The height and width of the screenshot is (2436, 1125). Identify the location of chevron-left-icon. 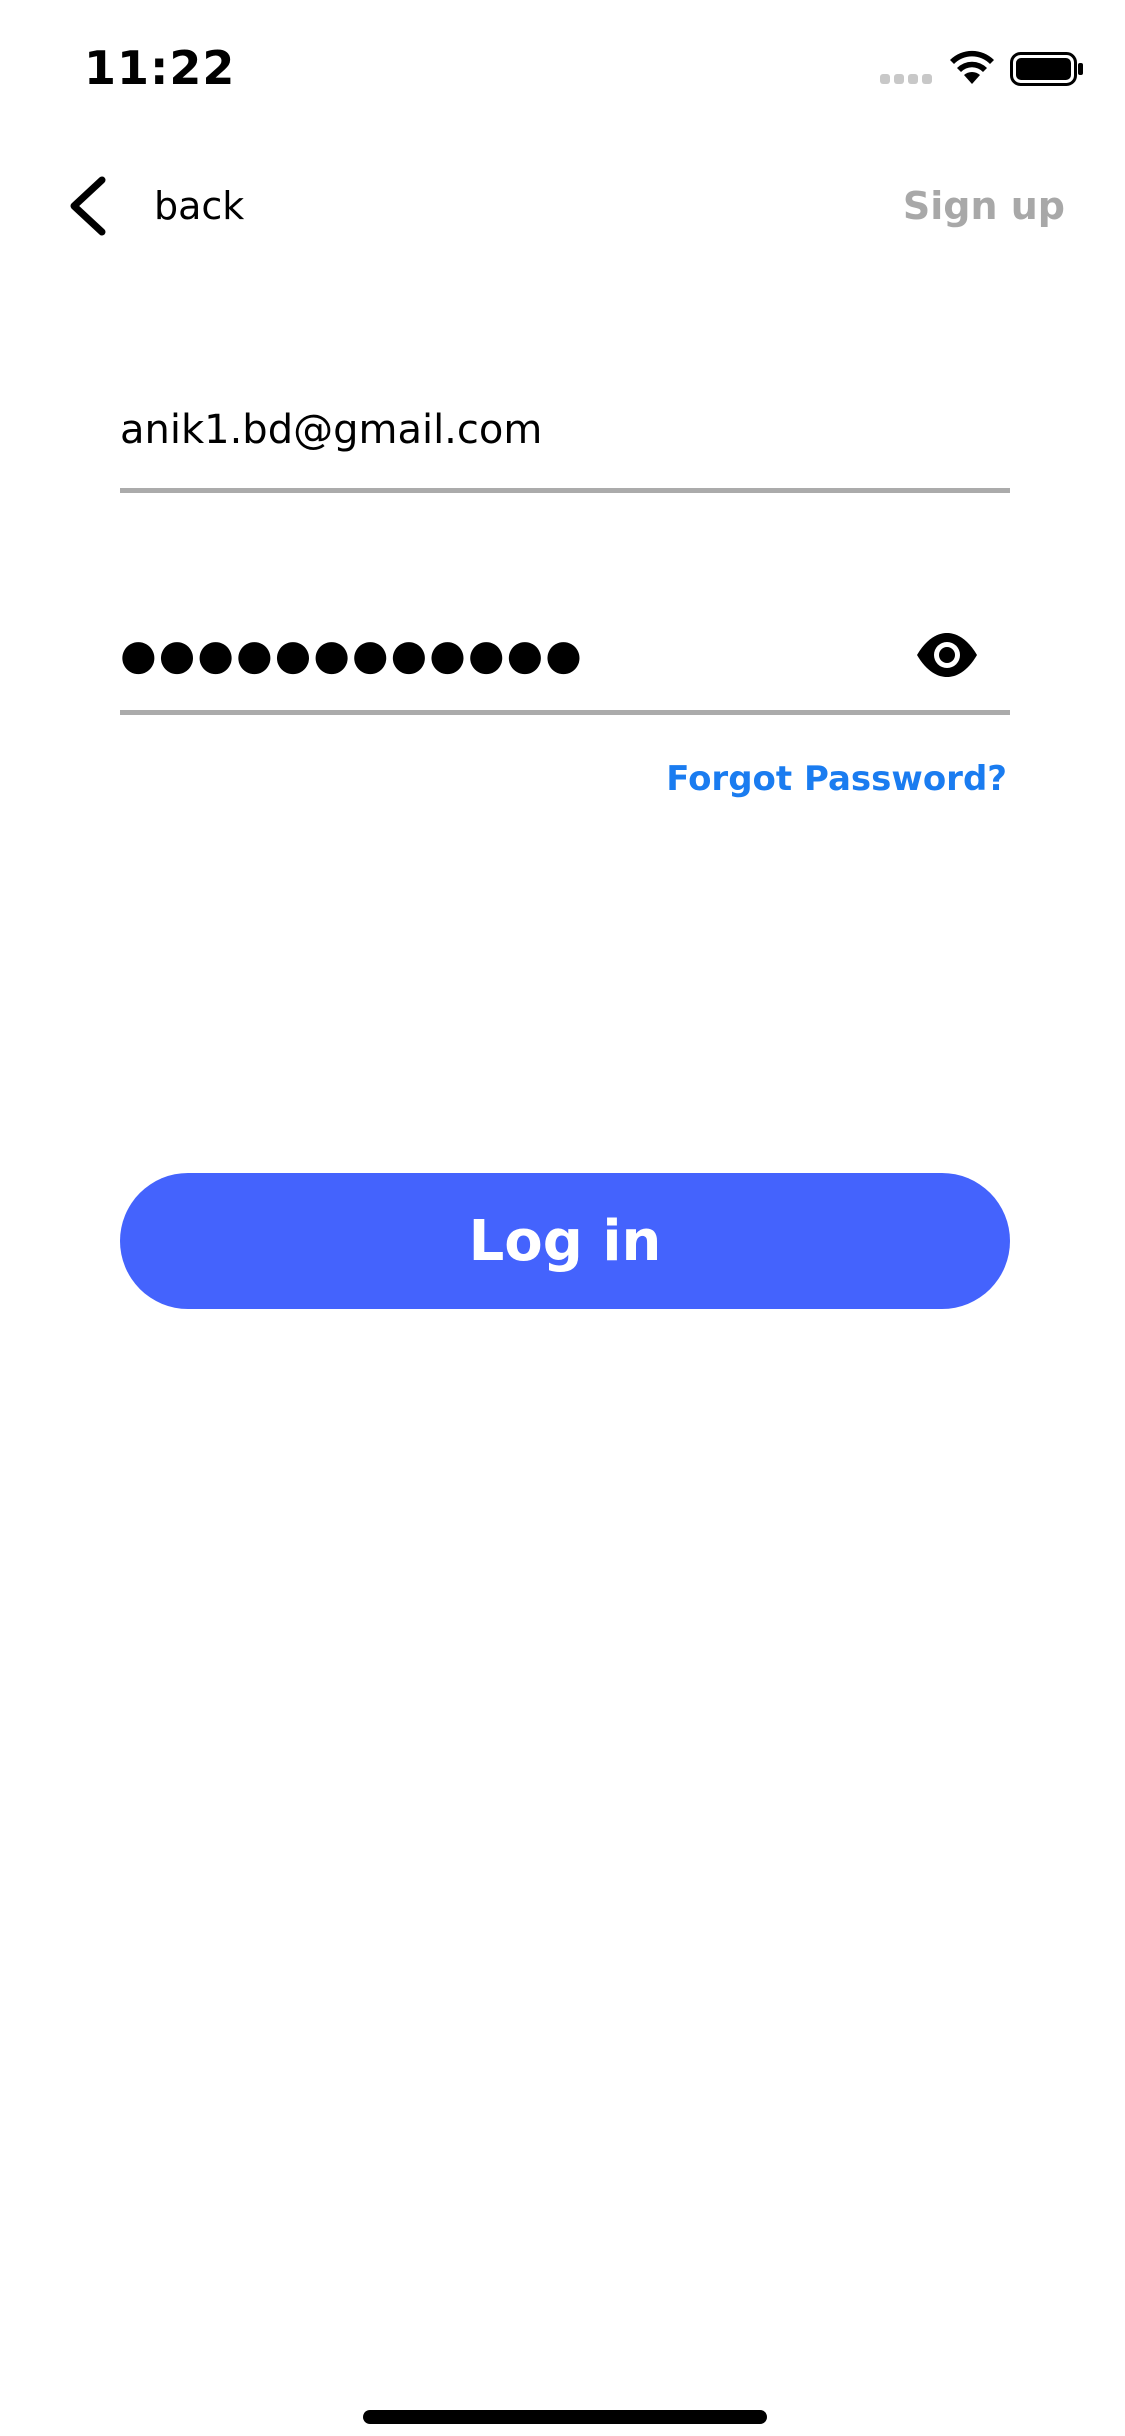
(88, 206).